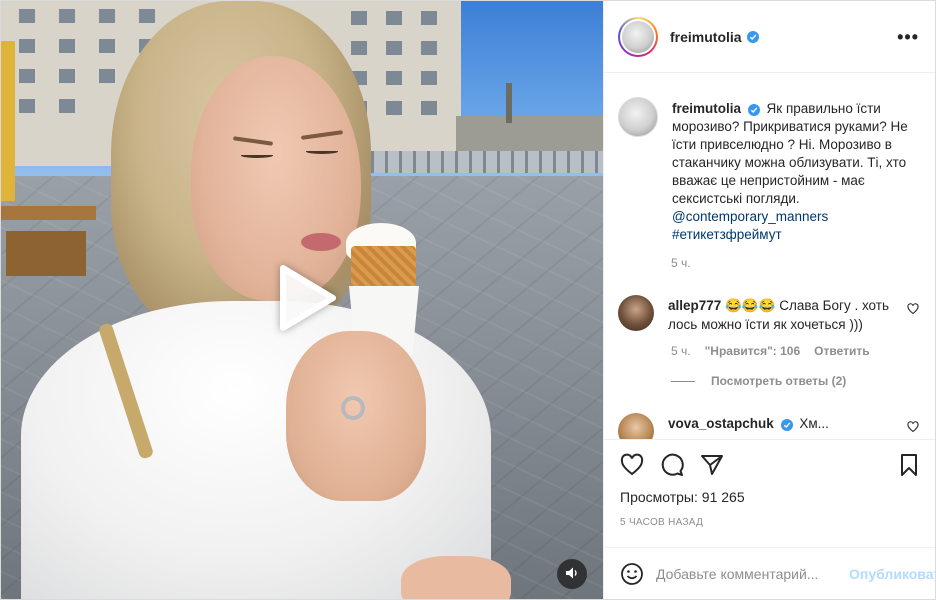 This screenshot has width=936, height=600. I want to click on caption-mention: @contemporary_manners, so click(750, 216).